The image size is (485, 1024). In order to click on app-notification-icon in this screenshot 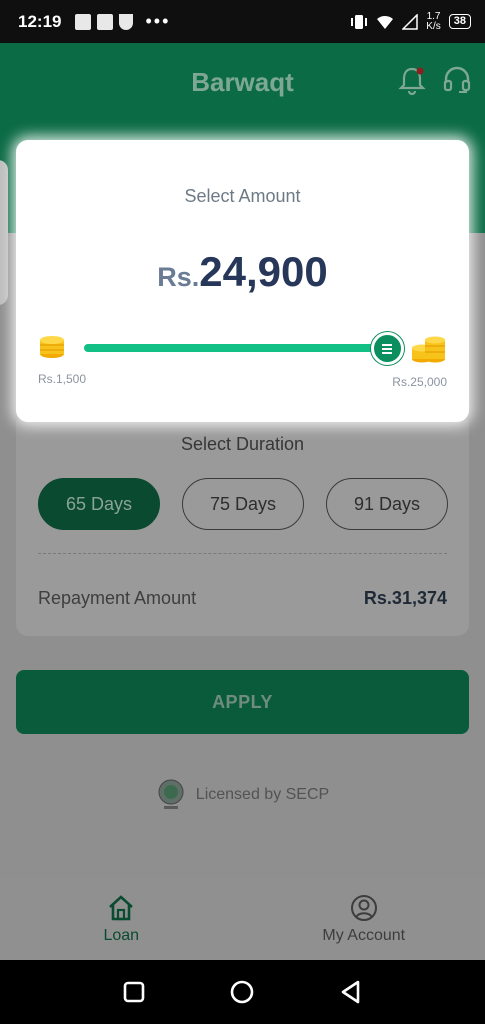, I will do `click(105, 21)`.